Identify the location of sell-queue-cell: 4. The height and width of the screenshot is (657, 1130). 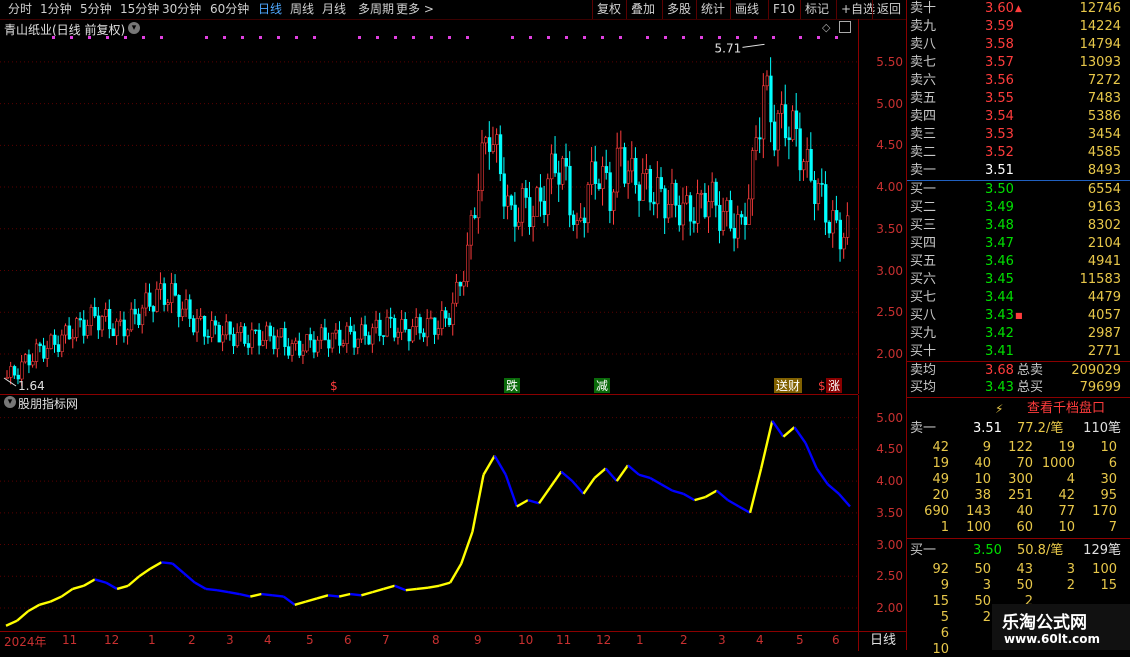
(1070, 479).